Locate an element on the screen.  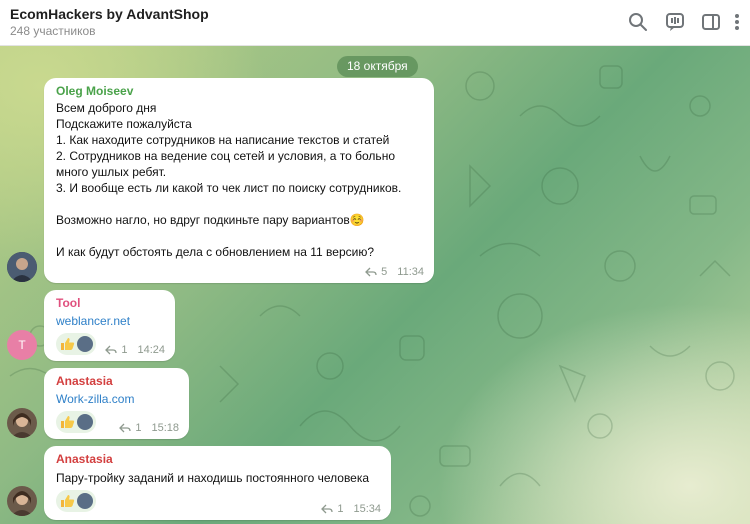
message-meta: 1 14:24 is located at coordinates (135, 350).